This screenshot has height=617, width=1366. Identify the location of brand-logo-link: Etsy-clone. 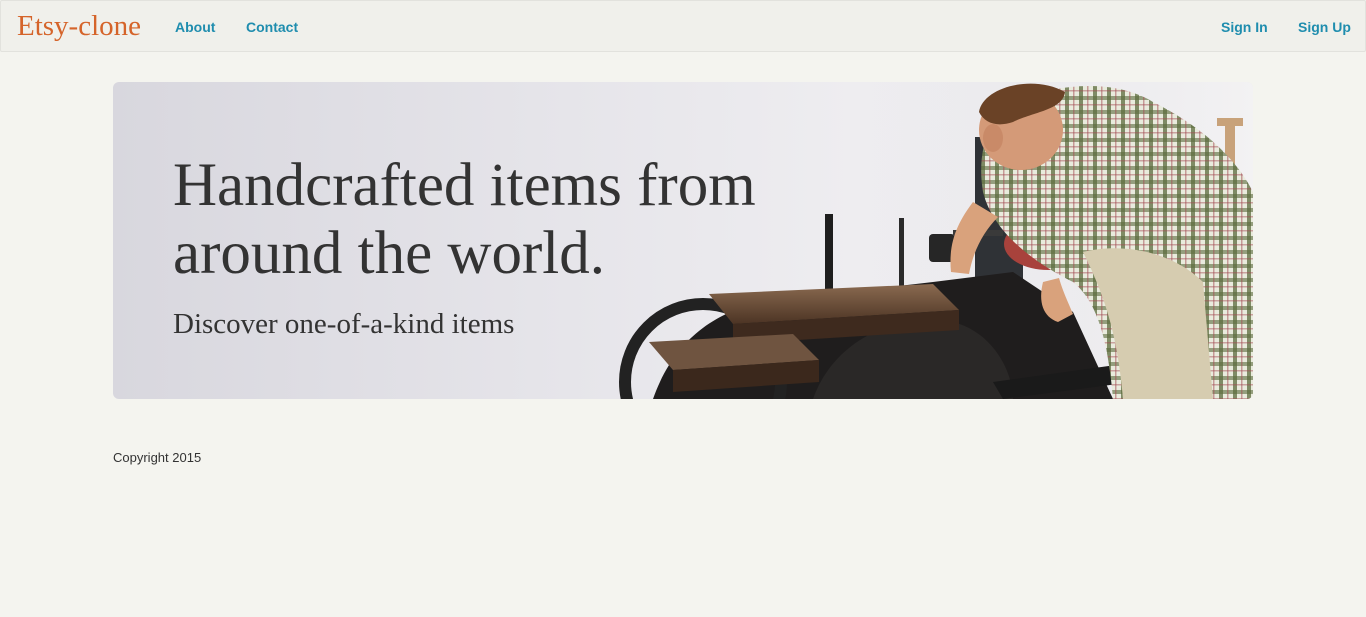
(79, 26).